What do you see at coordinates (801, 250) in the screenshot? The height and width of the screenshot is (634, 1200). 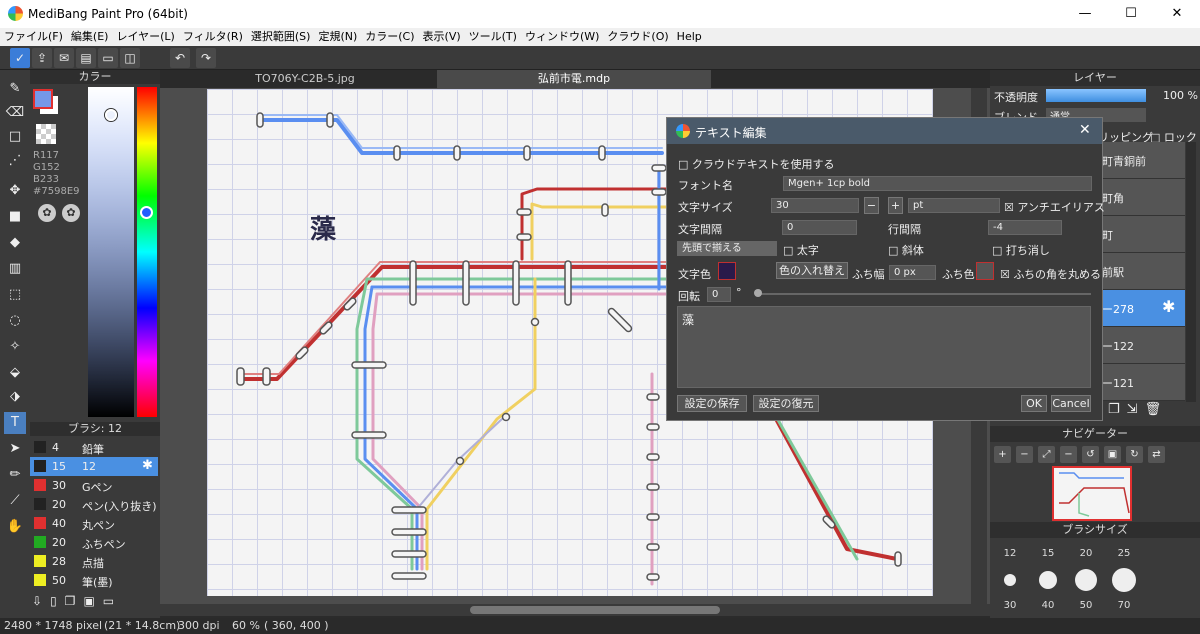 I see `bold-checkbox: □ 太字` at bounding box center [801, 250].